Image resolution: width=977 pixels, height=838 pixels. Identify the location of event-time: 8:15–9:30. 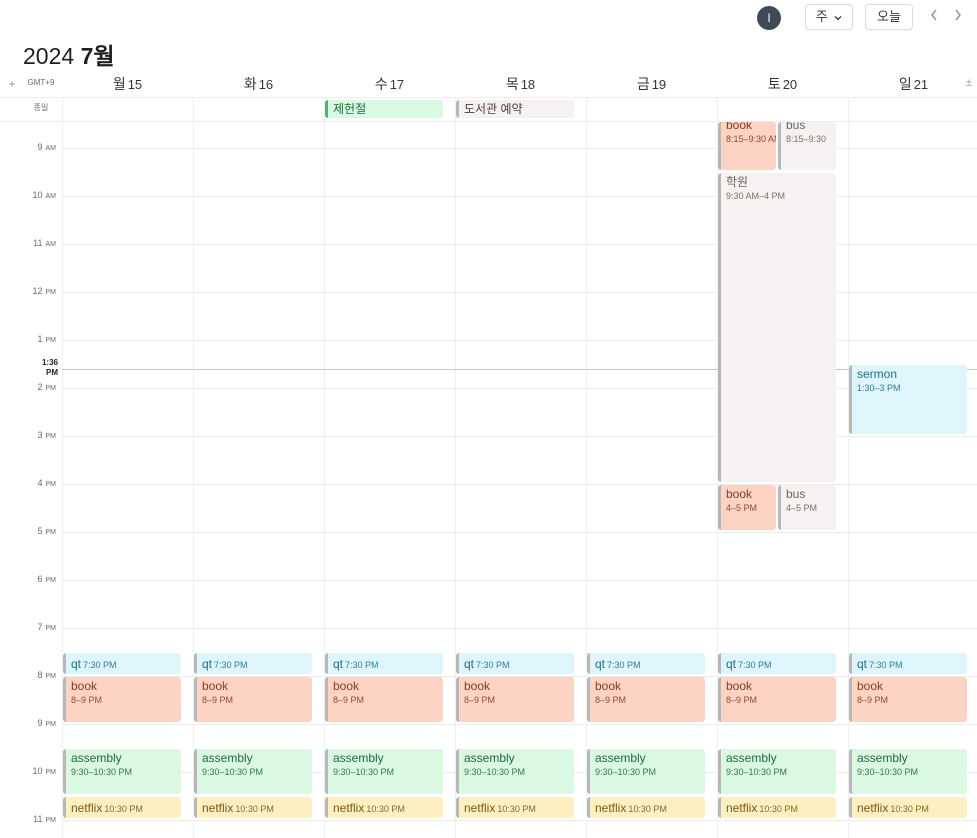
(806, 139).